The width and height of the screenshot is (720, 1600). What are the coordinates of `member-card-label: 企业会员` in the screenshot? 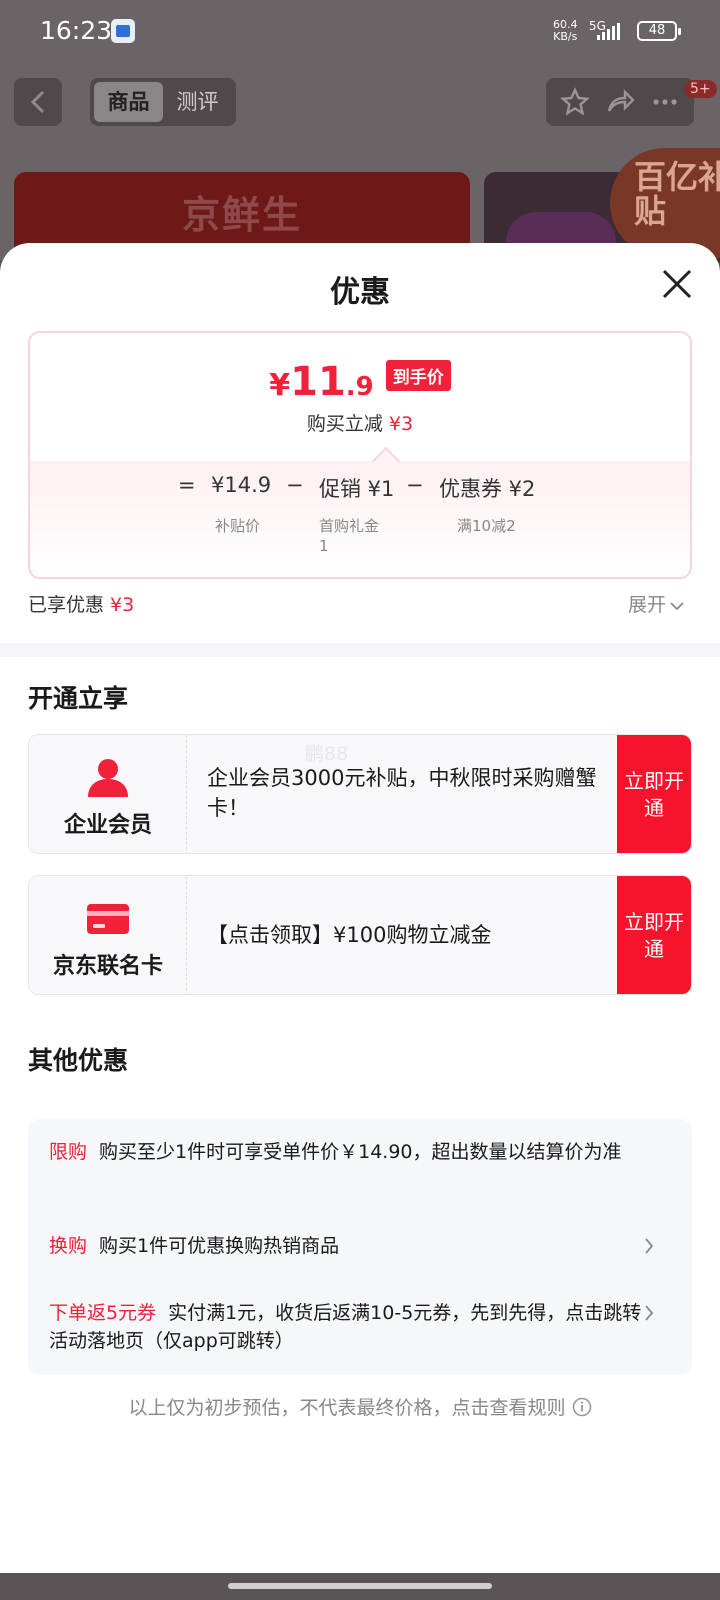 It's located at (107, 825).